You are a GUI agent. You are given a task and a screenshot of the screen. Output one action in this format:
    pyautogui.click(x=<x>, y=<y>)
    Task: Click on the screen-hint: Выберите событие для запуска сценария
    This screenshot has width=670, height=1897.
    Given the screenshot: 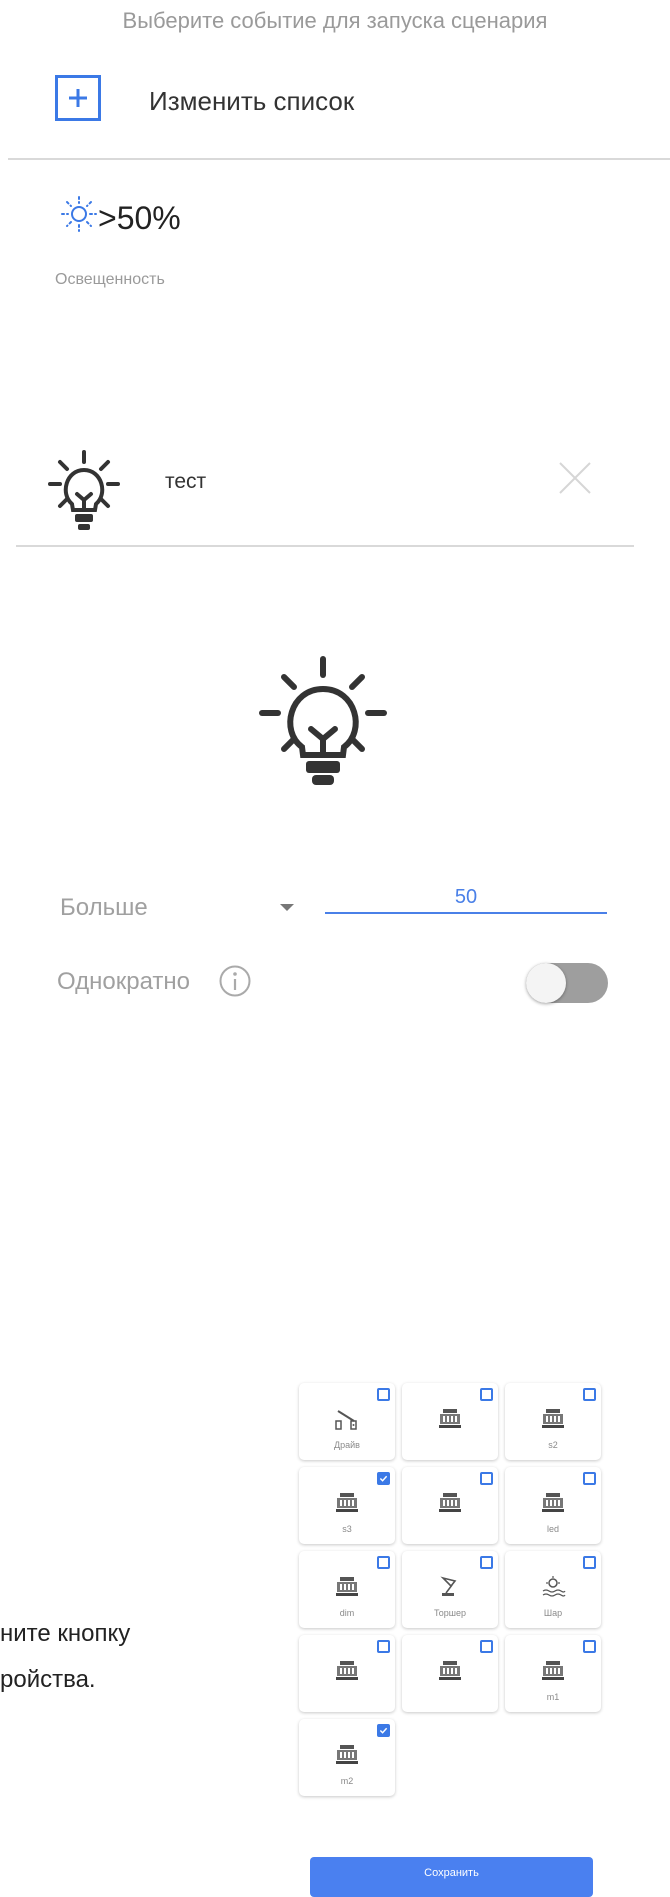 What is the action you would take?
    pyautogui.click(x=335, y=20)
    